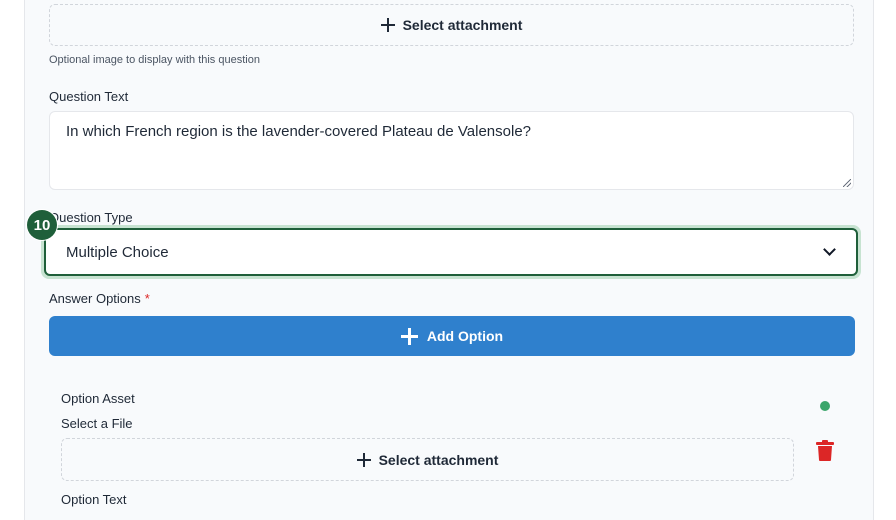 The height and width of the screenshot is (520, 896). Describe the element at coordinates (438, 459) in the screenshot. I see `option-select-attachment-label: Select attachment` at that location.